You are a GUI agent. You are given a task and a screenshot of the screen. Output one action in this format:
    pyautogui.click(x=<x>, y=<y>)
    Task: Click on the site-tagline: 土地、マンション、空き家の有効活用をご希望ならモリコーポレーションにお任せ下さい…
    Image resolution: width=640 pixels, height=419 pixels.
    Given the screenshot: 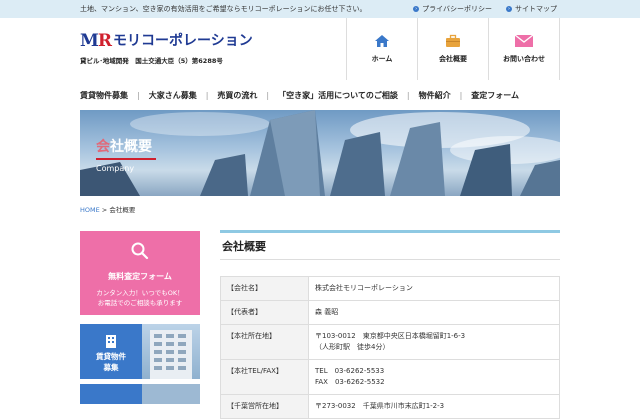 What is the action you would take?
    pyautogui.click(x=223, y=9)
    